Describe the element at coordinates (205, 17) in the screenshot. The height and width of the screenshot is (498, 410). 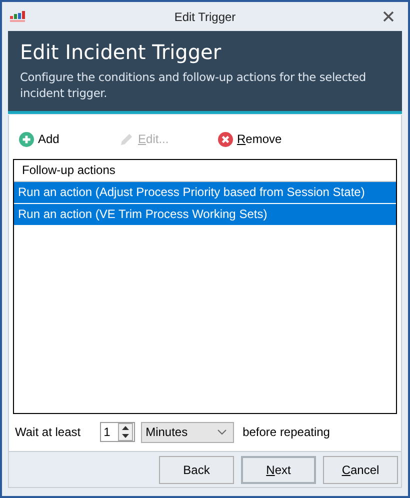
I see `window-title: Edit Trigger` at that location.